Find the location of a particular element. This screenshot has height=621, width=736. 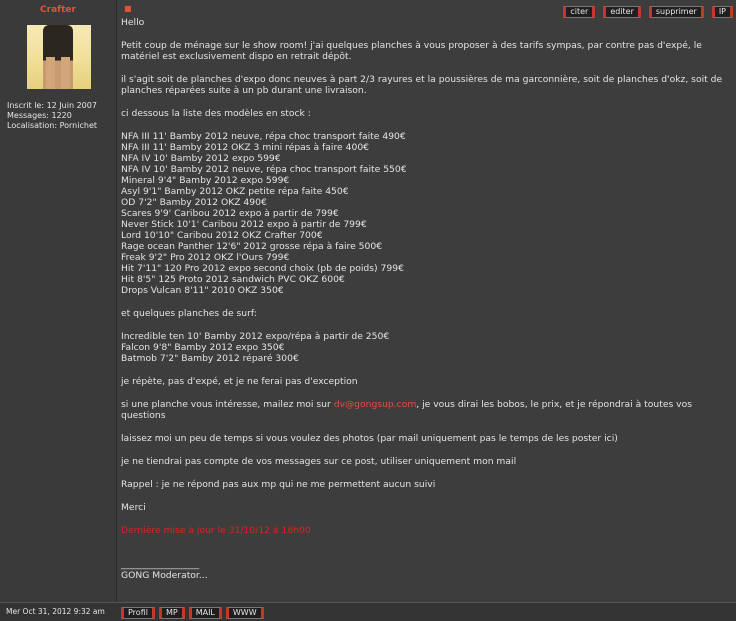

list-item: NFA IV 10' Bamby 2012 expo 599€ is located at coordinates (201, 158).